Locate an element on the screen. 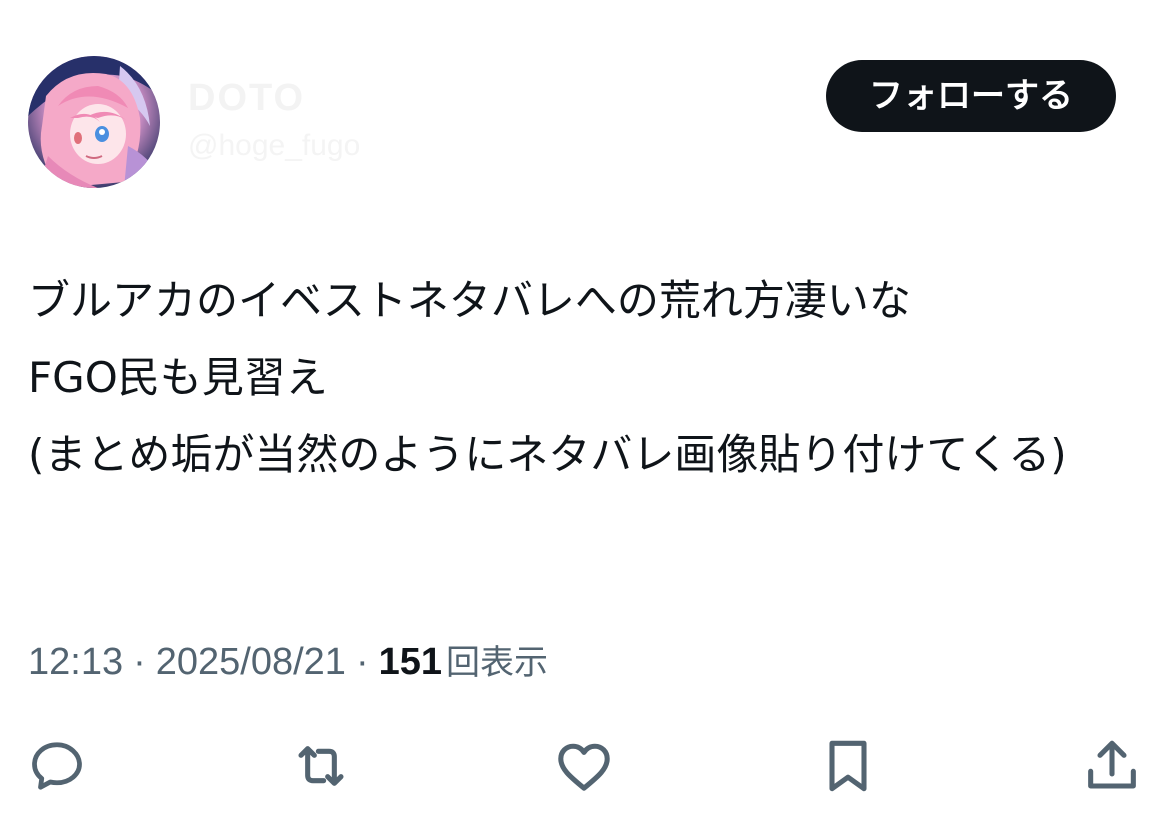 The height and width of the screenshot is (831, 1170). share-button is located at coordinates (1112, 766).